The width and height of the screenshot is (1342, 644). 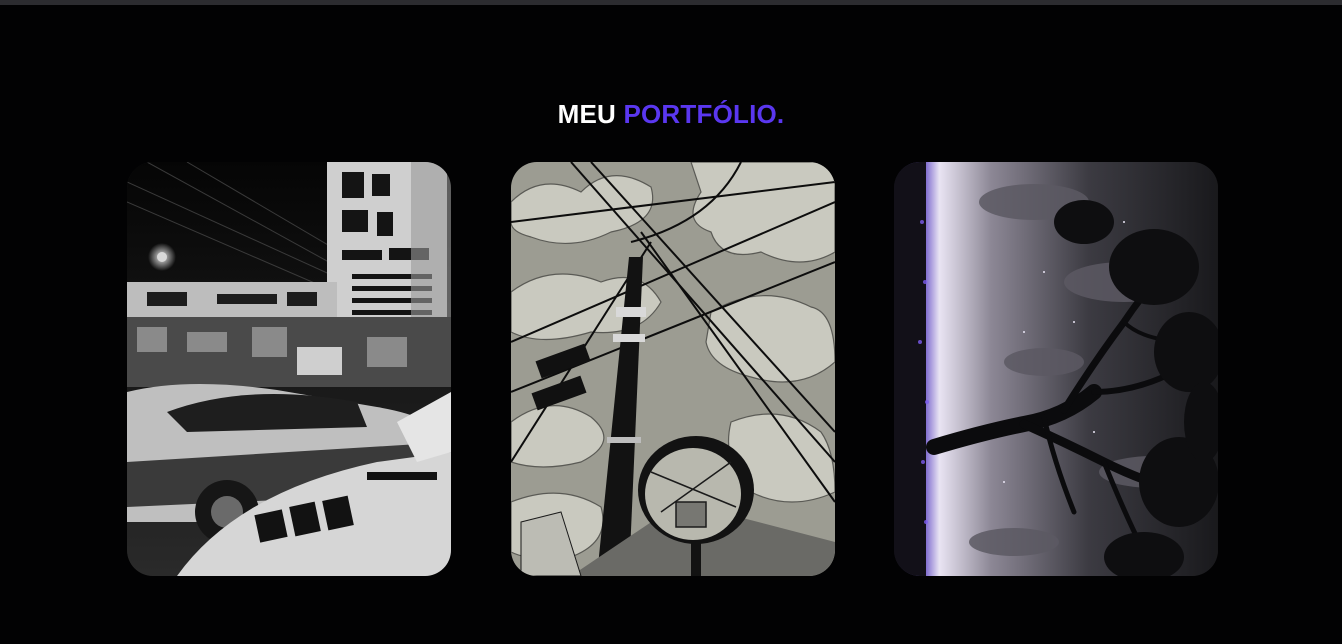 What do you see at coordinates (671, 2) in the screenshot?
I see `top-border` at bounding box center [671, 2].